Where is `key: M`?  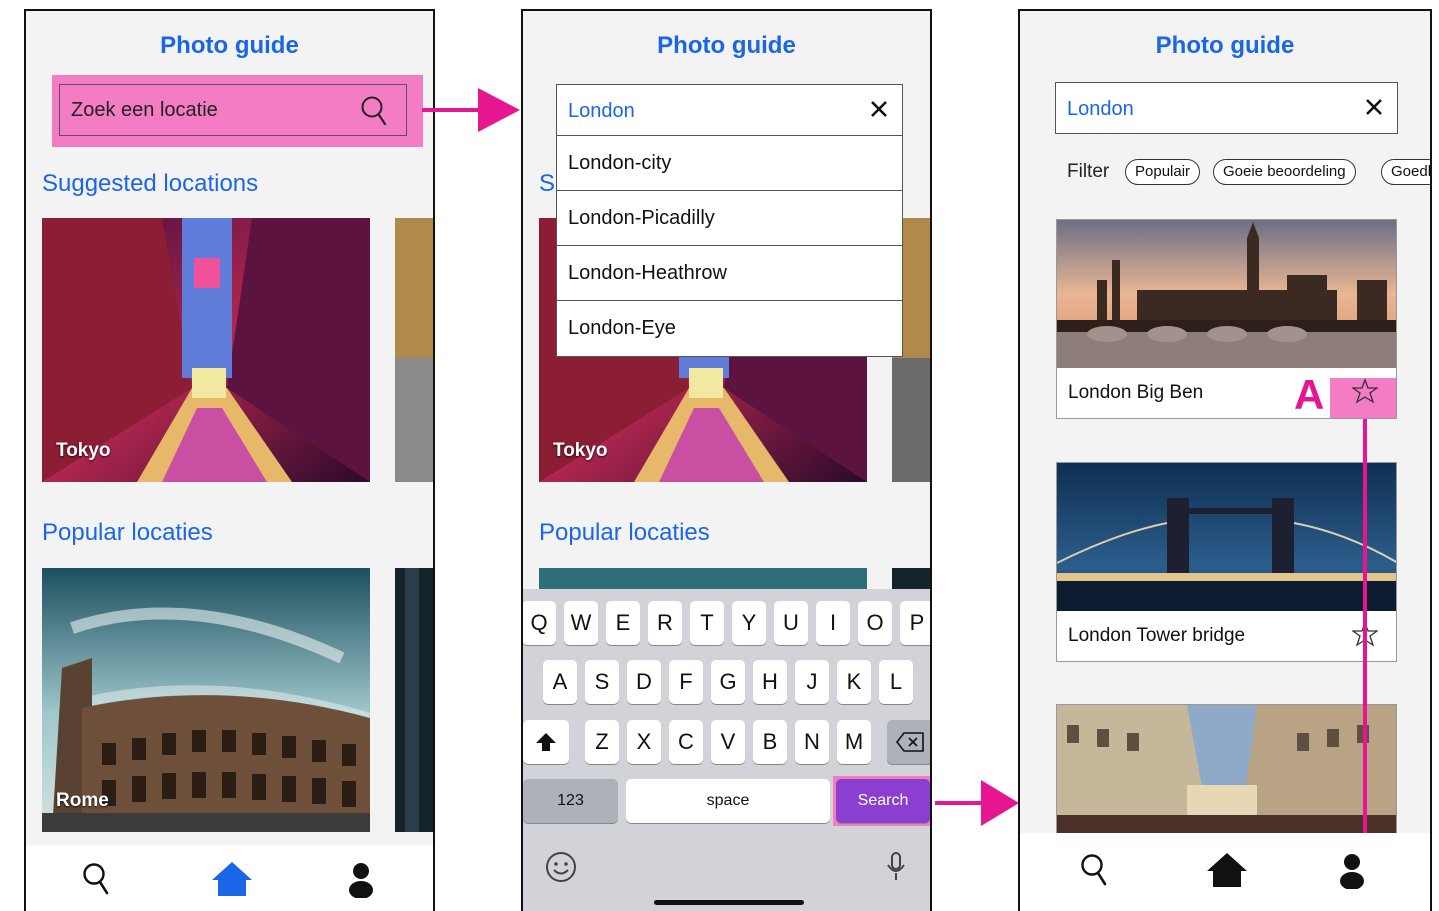
key: M is located at coordinates (854, 742).